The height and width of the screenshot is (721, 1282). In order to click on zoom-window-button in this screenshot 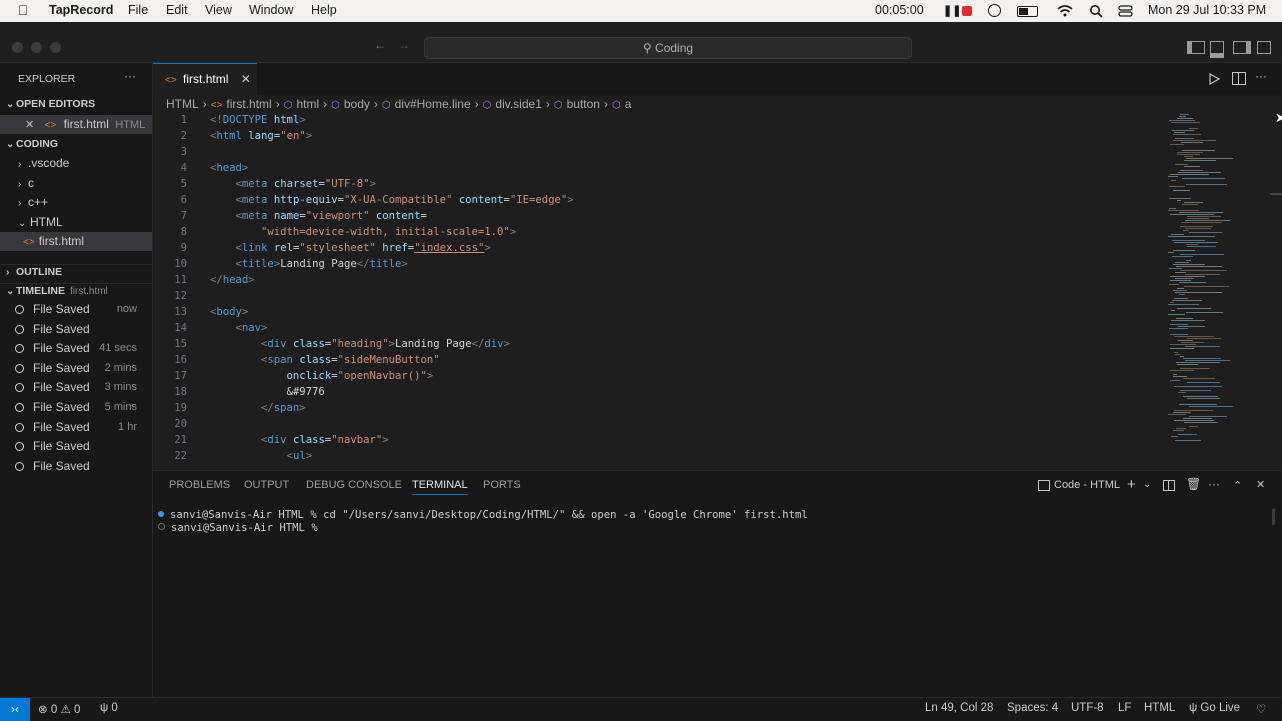, I will do `click(55, 47)`.